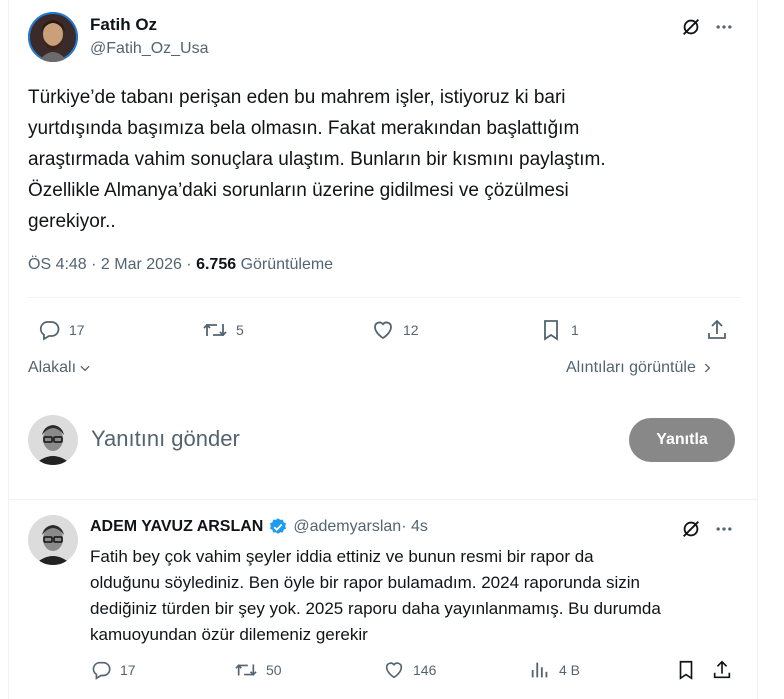 This screenshot has height=699, width=784. I want to click on chevron-right-icon, so click(707, 368).